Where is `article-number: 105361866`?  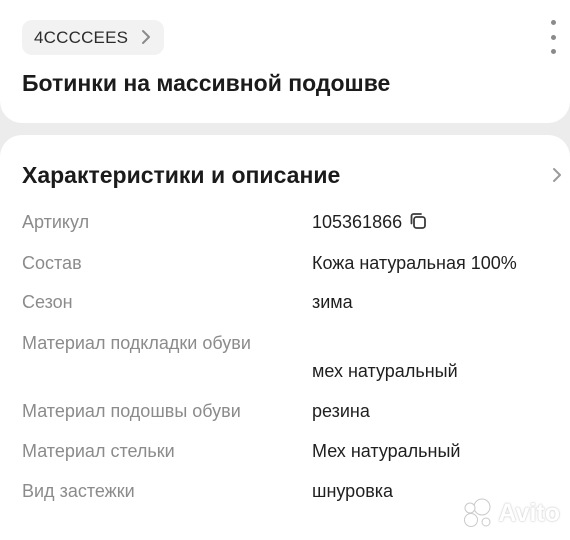
article-number: 105361866 is located at coordinates (357, 222).